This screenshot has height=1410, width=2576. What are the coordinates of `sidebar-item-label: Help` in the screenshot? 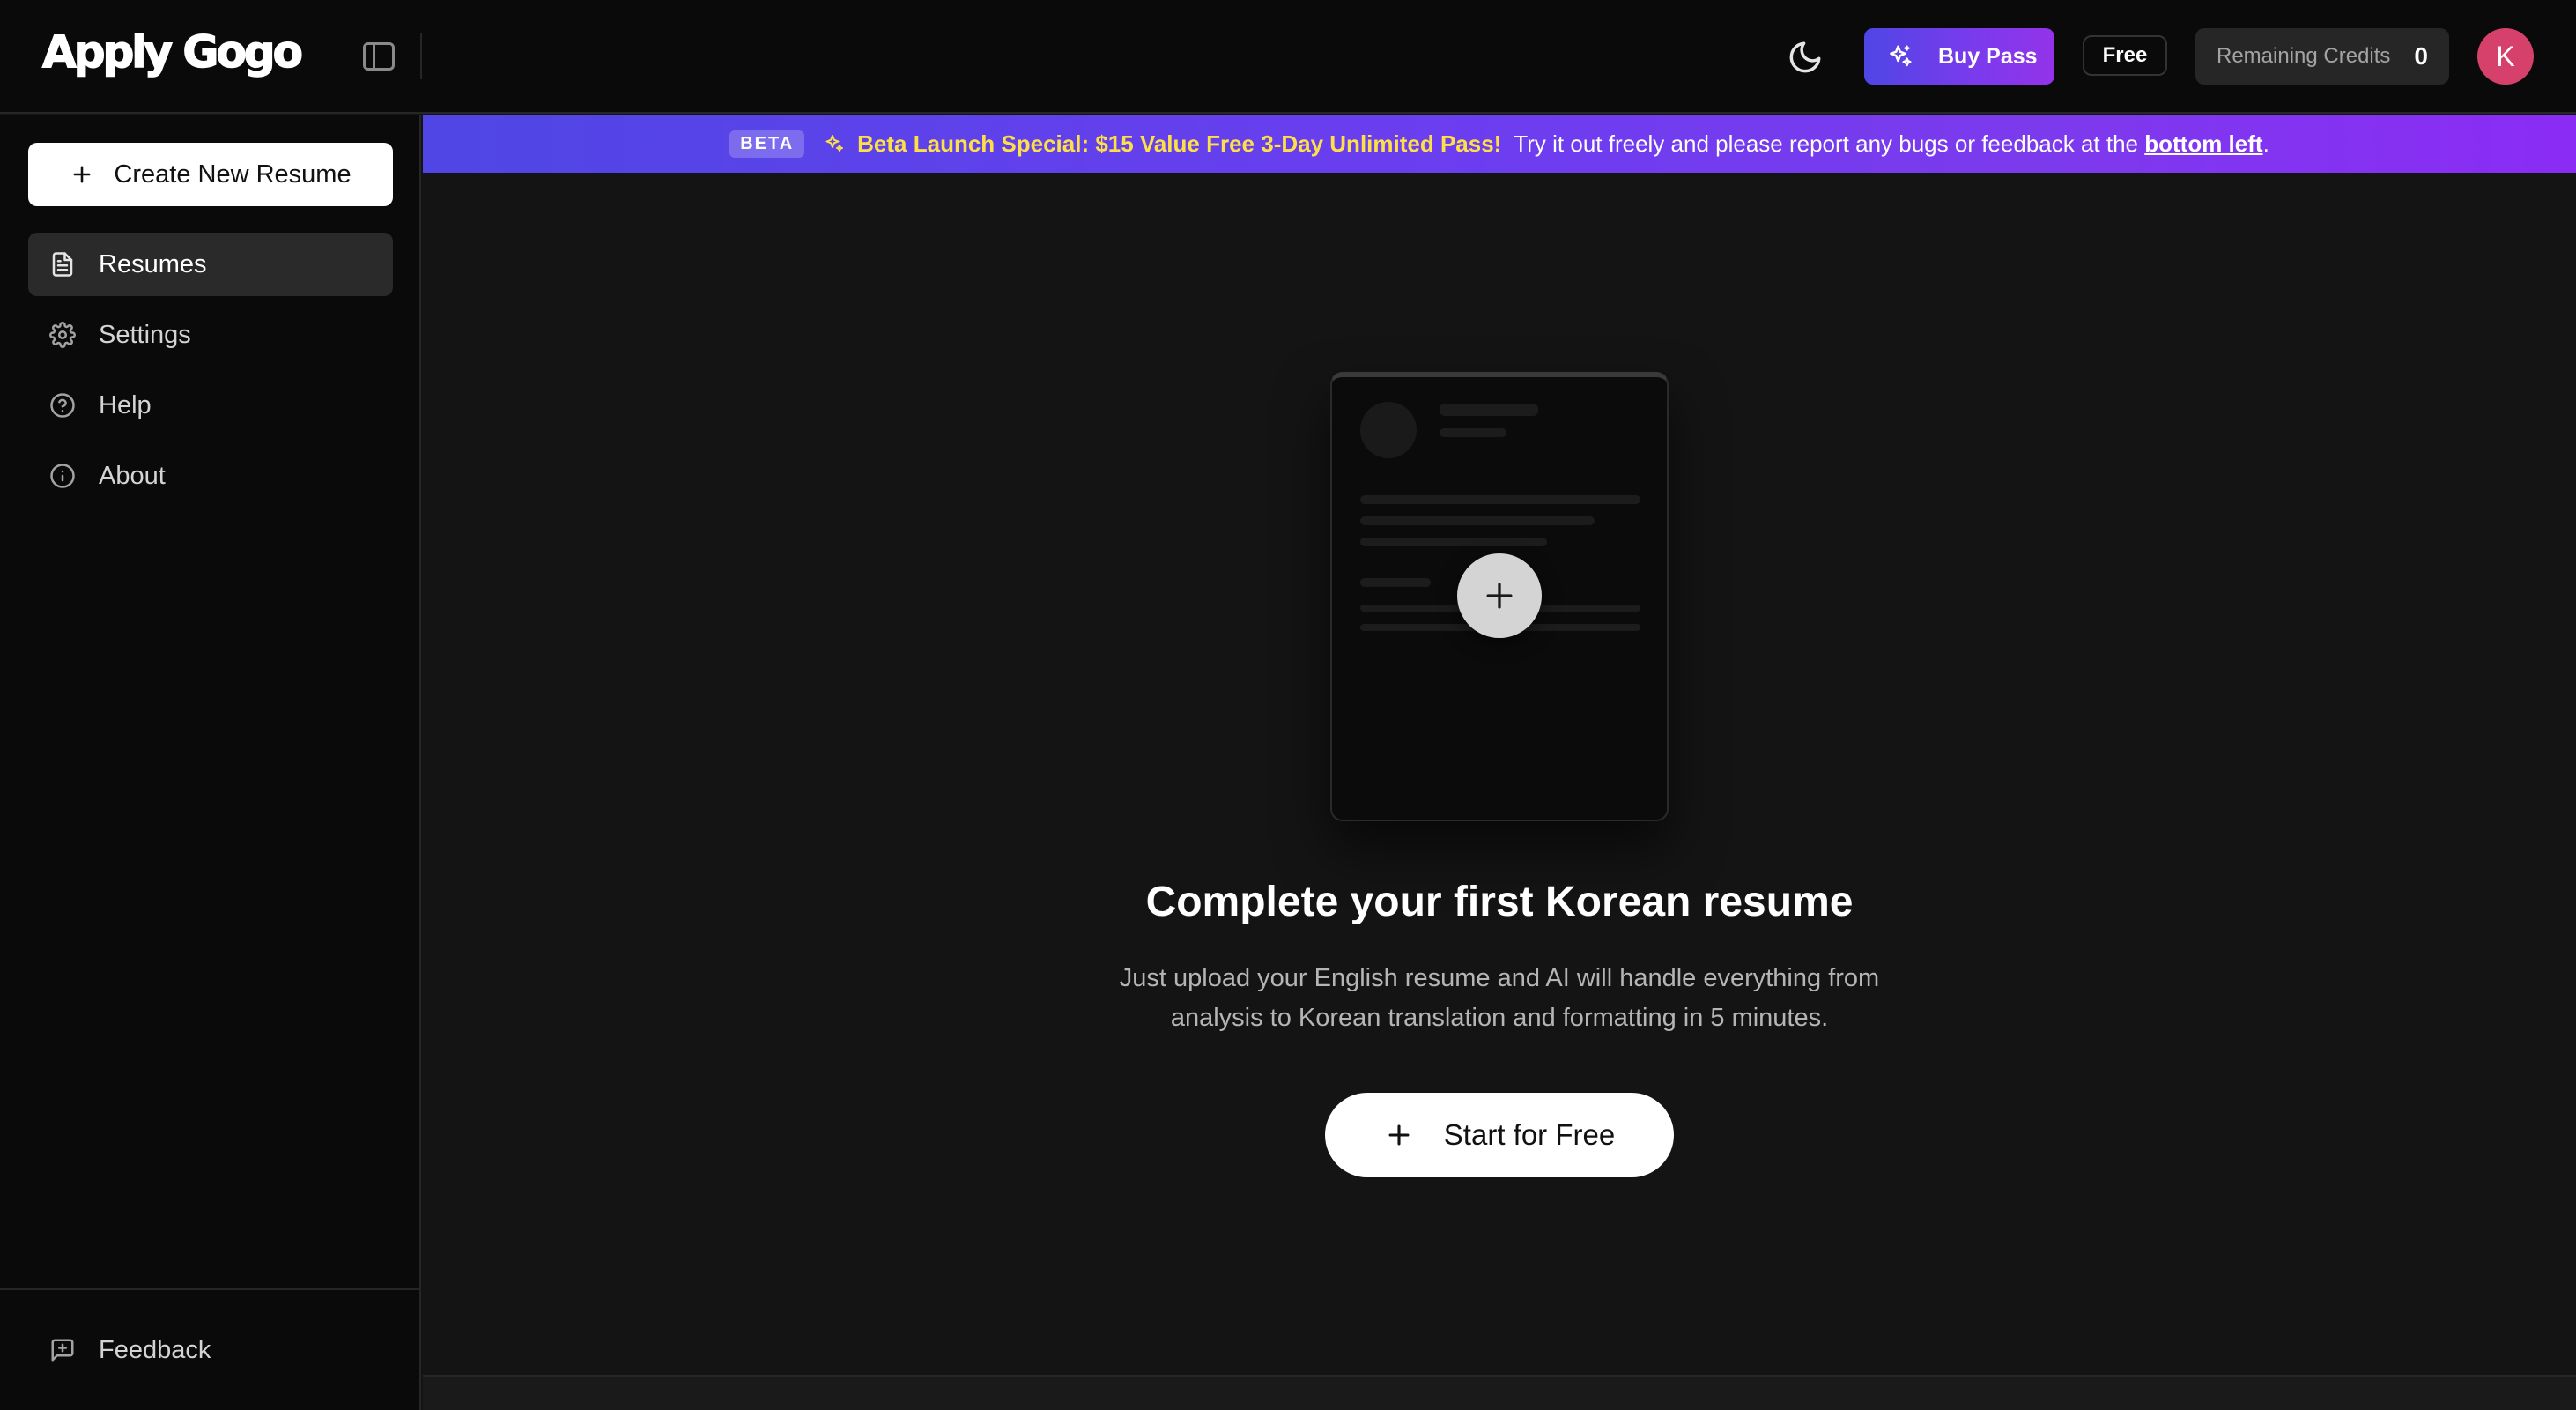 It's located at (126, 404).